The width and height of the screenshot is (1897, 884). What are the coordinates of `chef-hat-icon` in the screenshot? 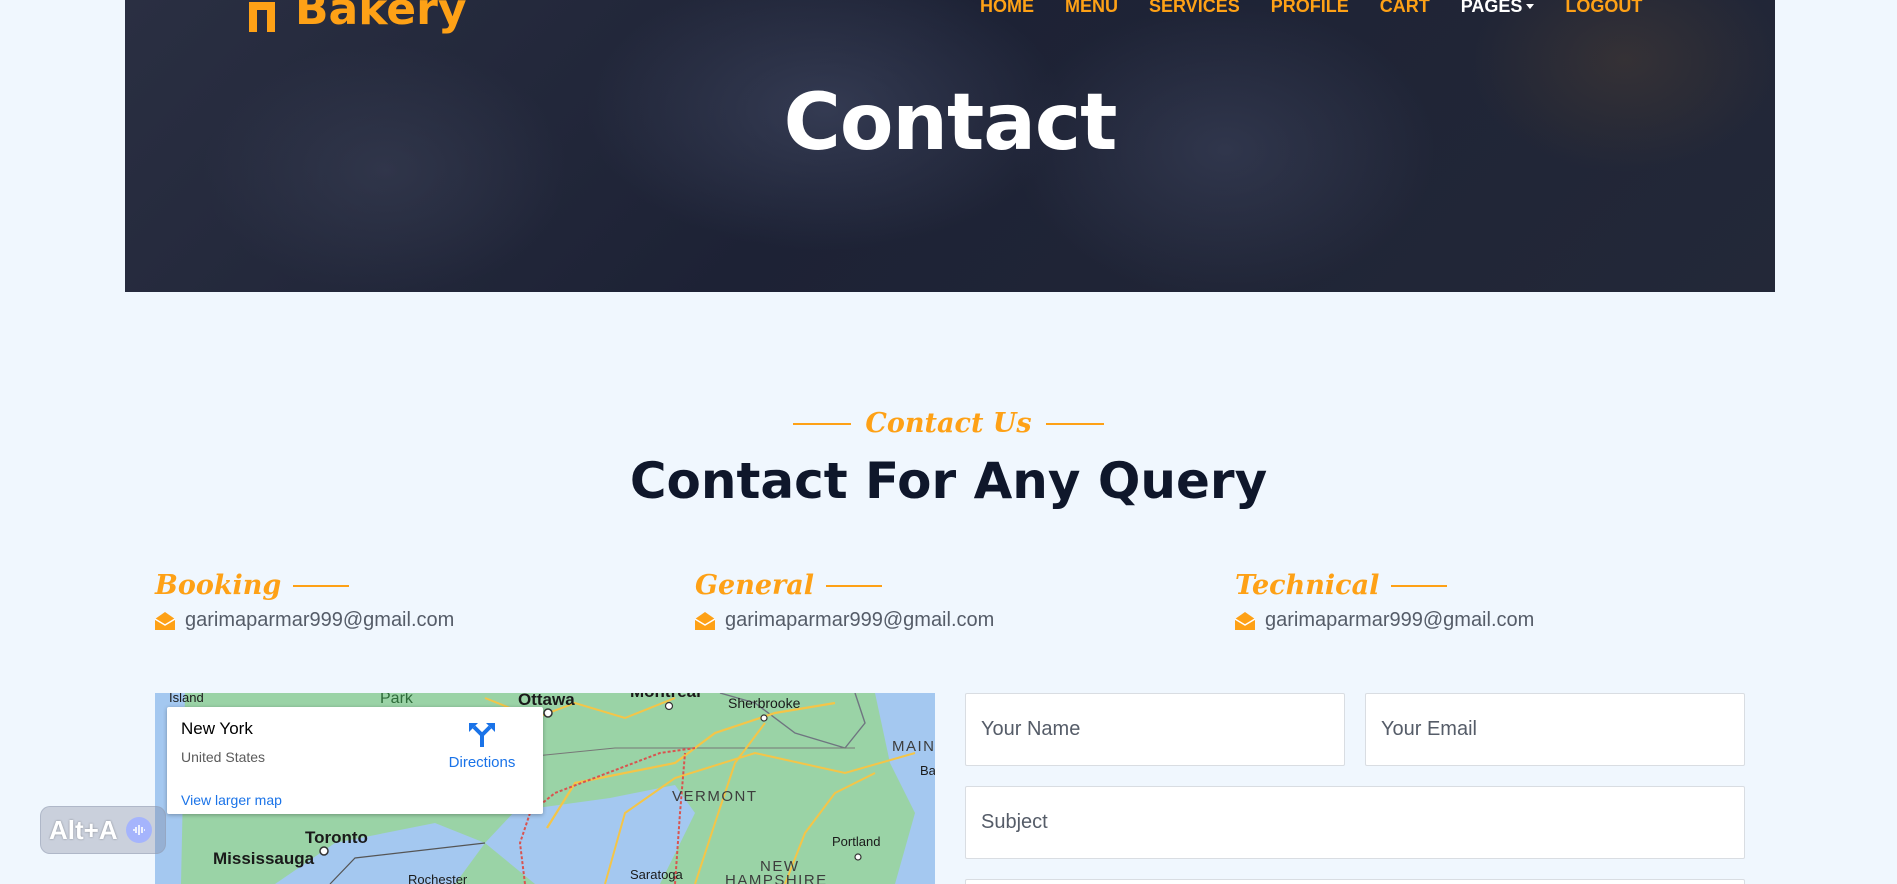 It's located at (262, 16).